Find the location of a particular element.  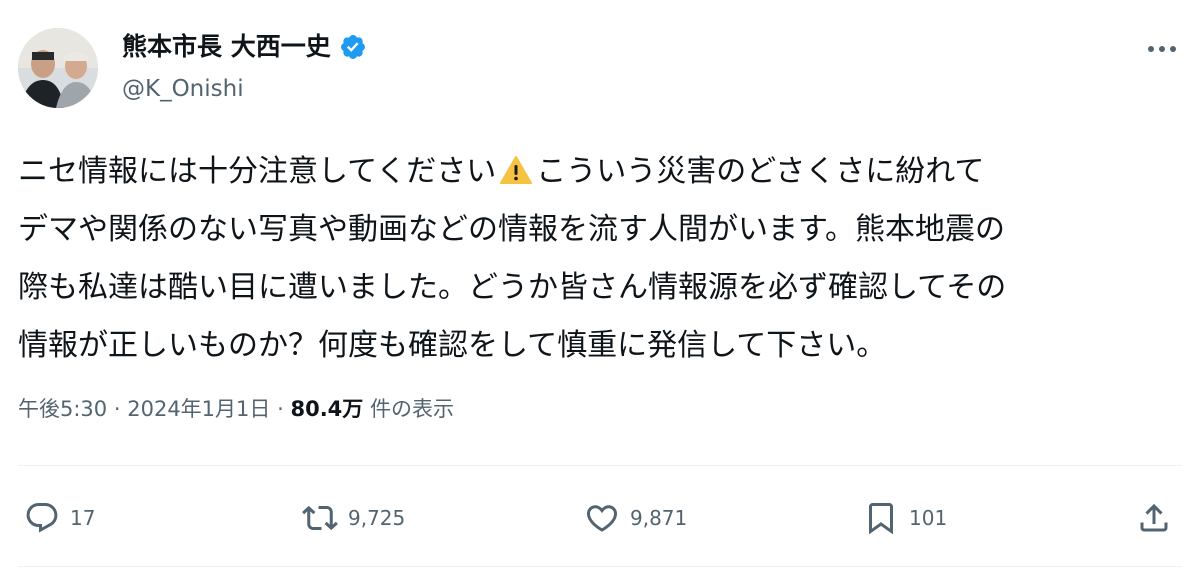

avatar-image is located at coordinates (58, 68).